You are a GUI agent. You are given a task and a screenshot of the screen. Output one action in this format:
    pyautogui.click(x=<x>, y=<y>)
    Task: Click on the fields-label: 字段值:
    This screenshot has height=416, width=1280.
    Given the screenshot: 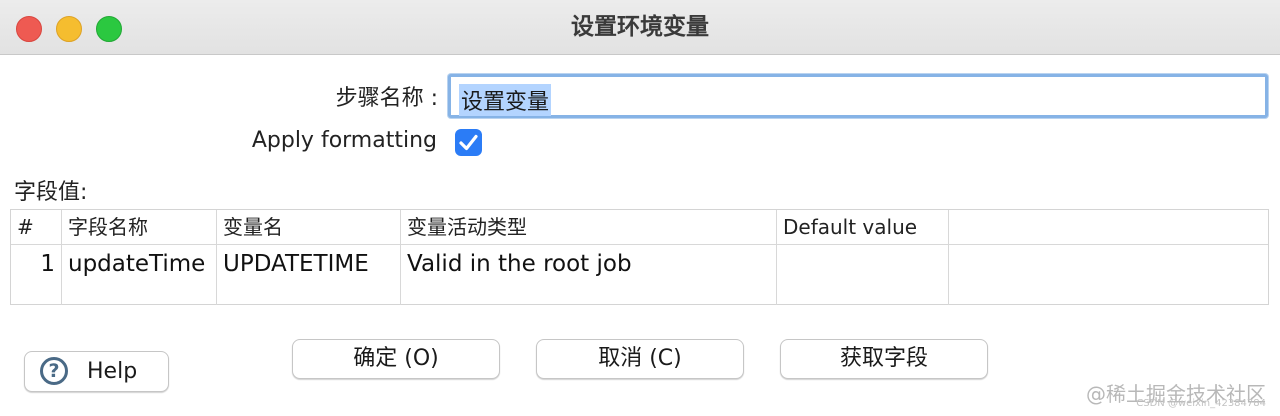 What is the action you would take?
    pyautogui.click(x=51, y=192)
    